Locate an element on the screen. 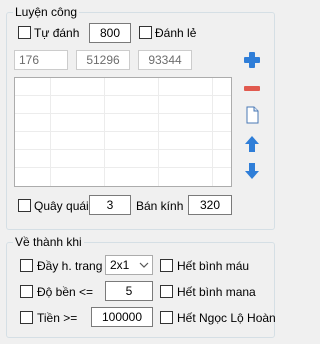 The height and width of the screenshot is (344, 320). day-h-trang-select: 2x1 is located at coordinates (129, 265).